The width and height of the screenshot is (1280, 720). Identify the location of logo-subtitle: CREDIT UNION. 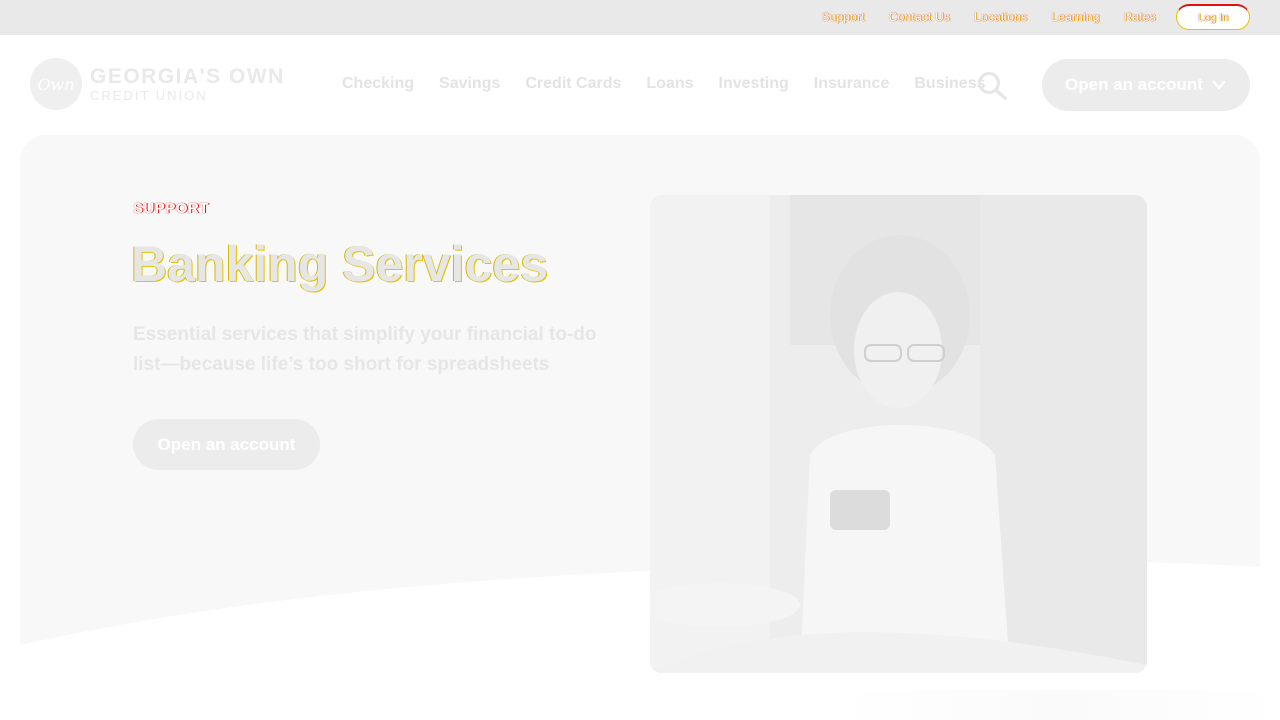
(149, 95).